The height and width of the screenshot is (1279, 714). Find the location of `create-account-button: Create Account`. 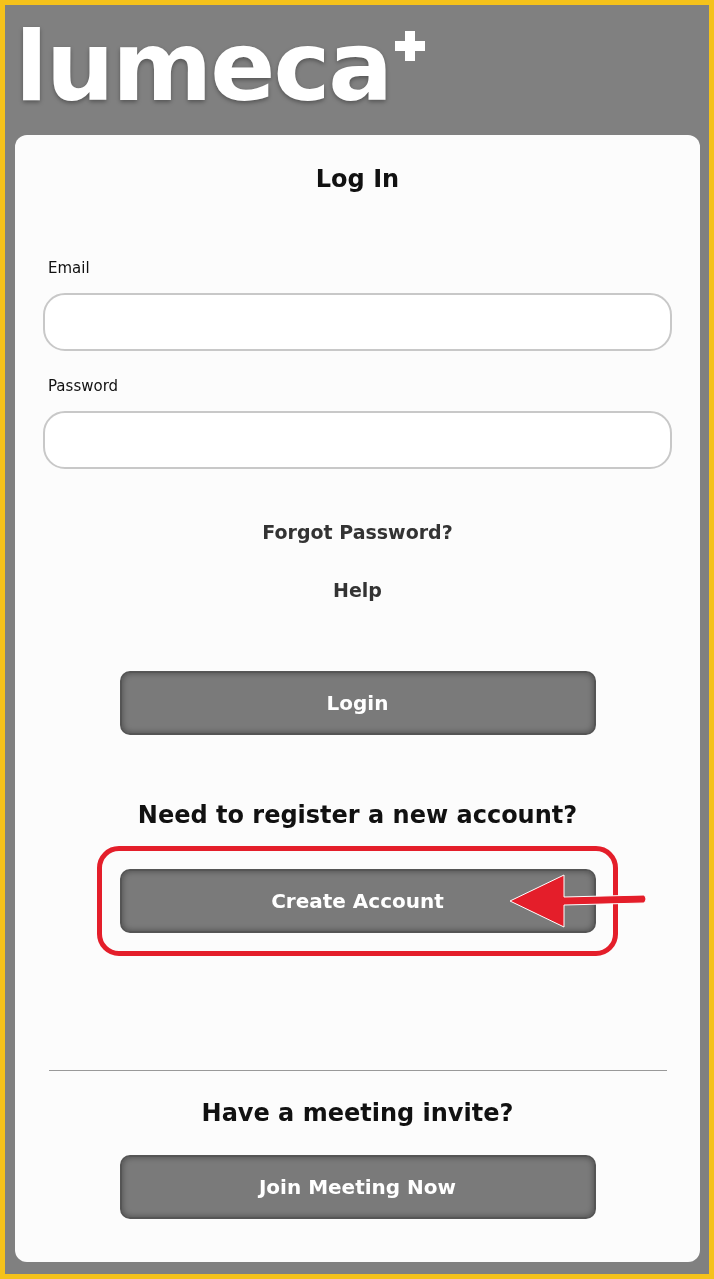

create-account-button: Create Account is located at coordinates (357, 901).